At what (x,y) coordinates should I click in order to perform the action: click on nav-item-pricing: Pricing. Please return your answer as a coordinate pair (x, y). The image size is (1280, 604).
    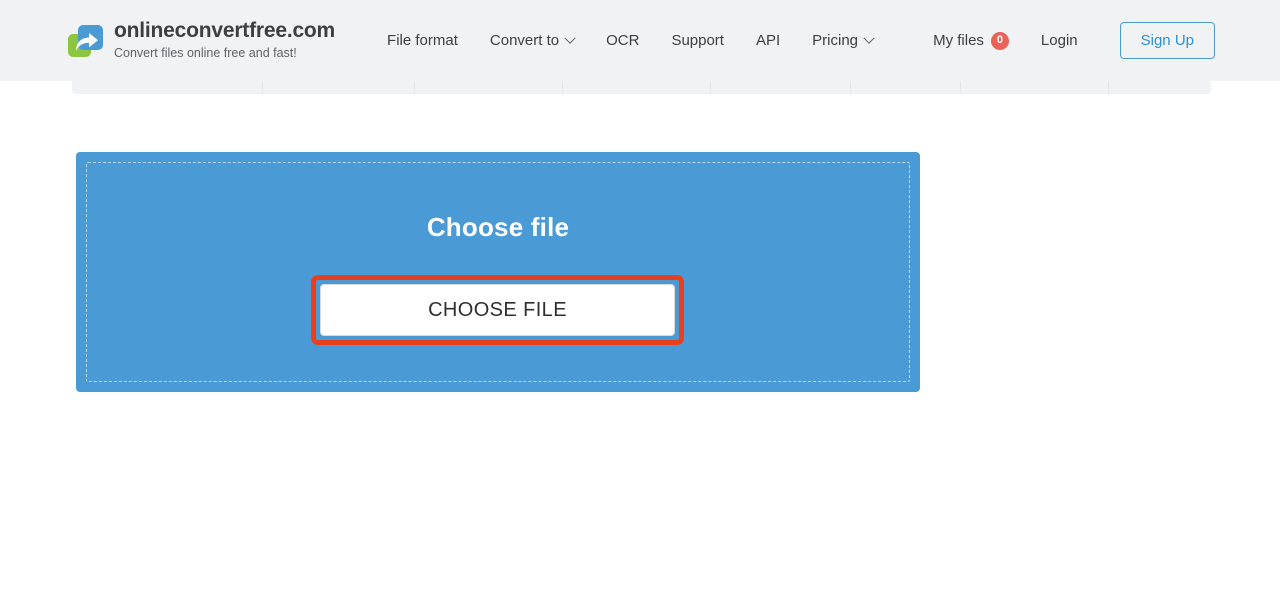
    Looking at the image, I should click on (843, 40).